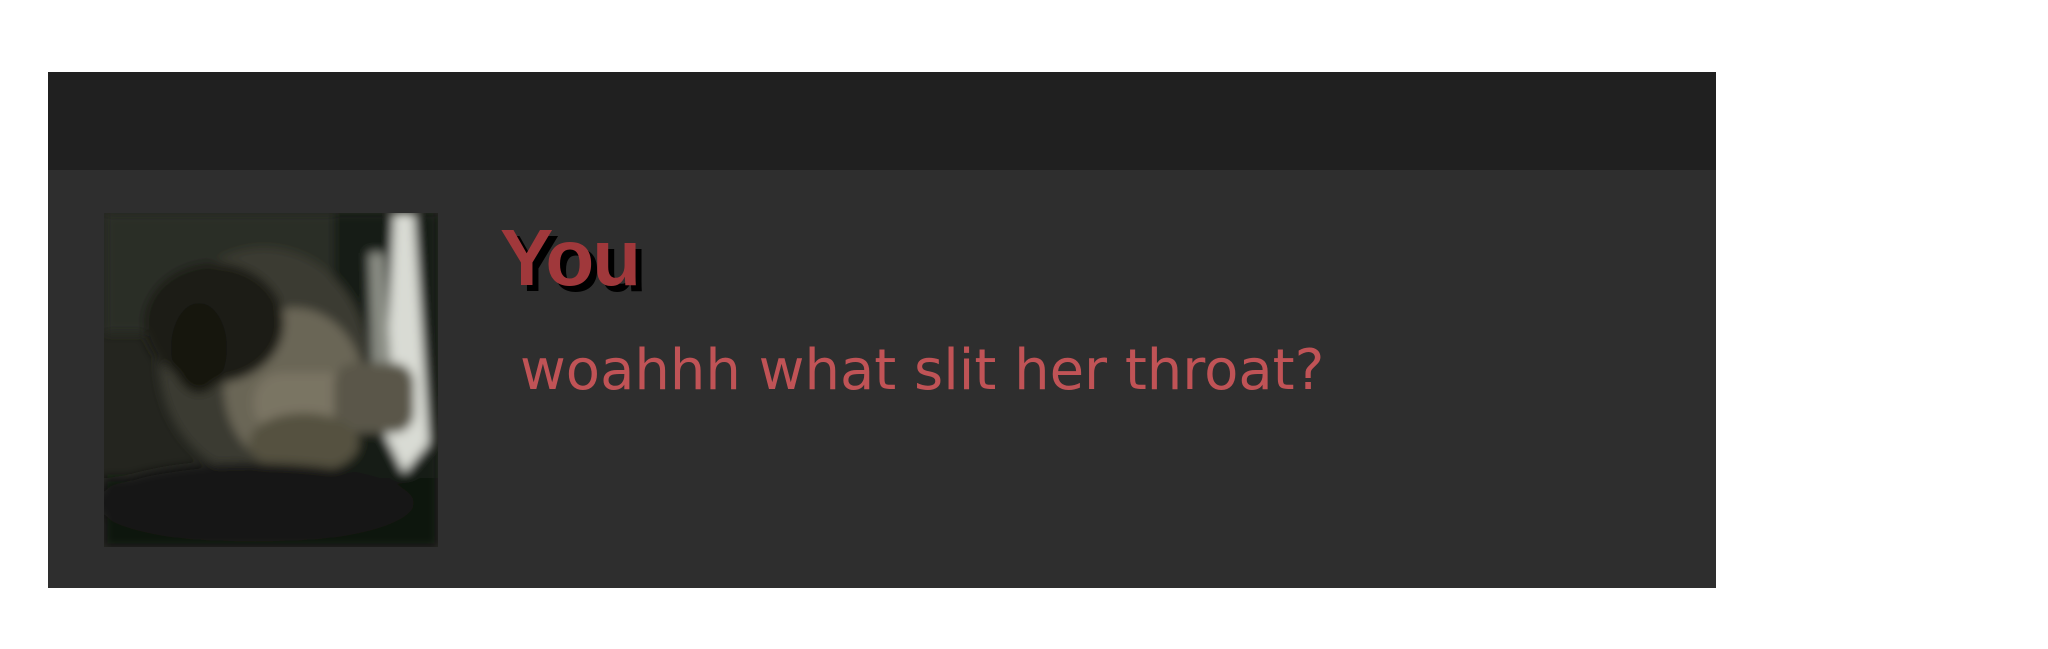 Image resolution: width=2048 pixels, height=649 pixels. Describe the element at coordinates (570, 258) in the screenshot. I see `author-name: You` at that location.